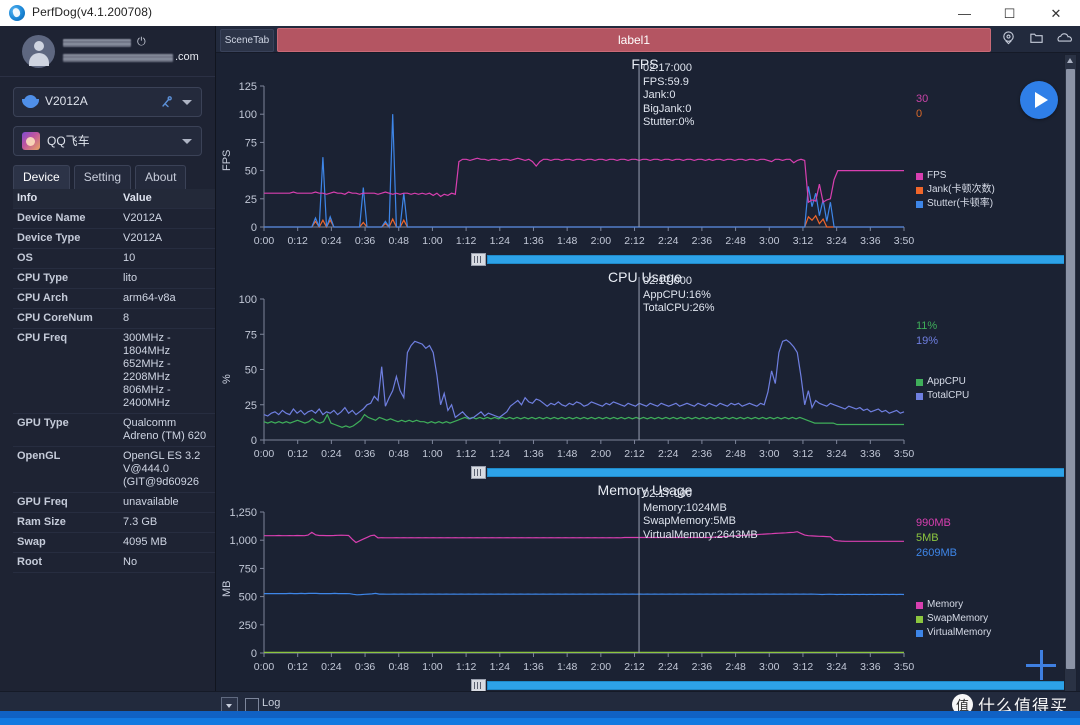  What do you see at coordinates (1036, 37) in the screenshot?
I see `folder-icon` at bounding box center [1036, 37].